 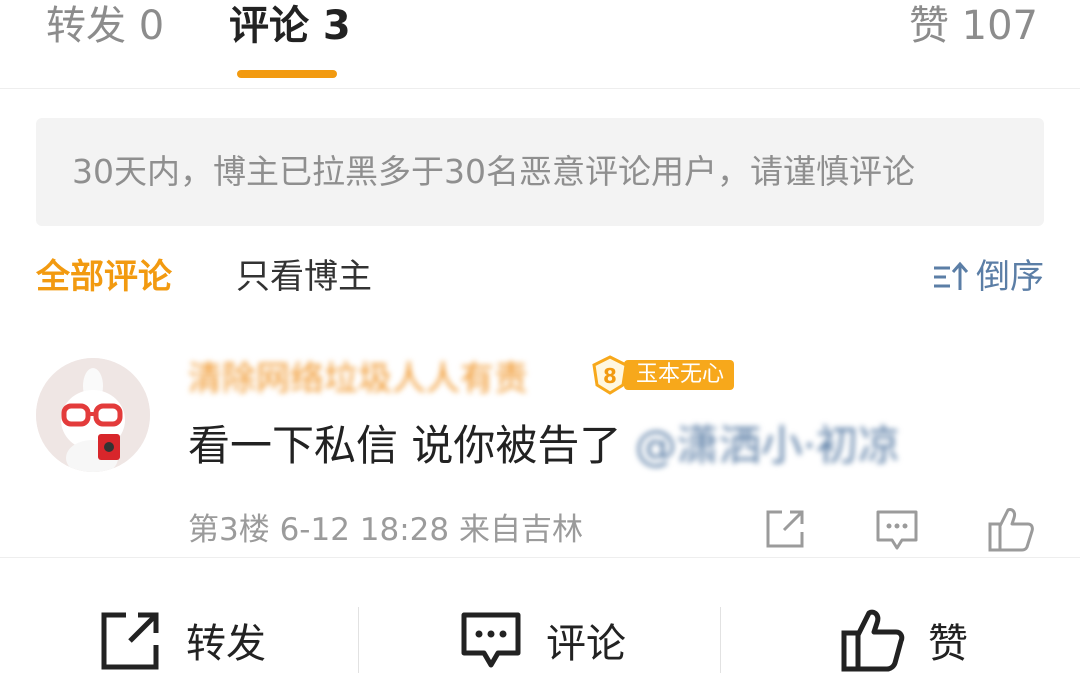 What do you see at coordinates (182, 640) in the screenshot?
I see `repost-button: 转发` at bounding box center [182, 640].